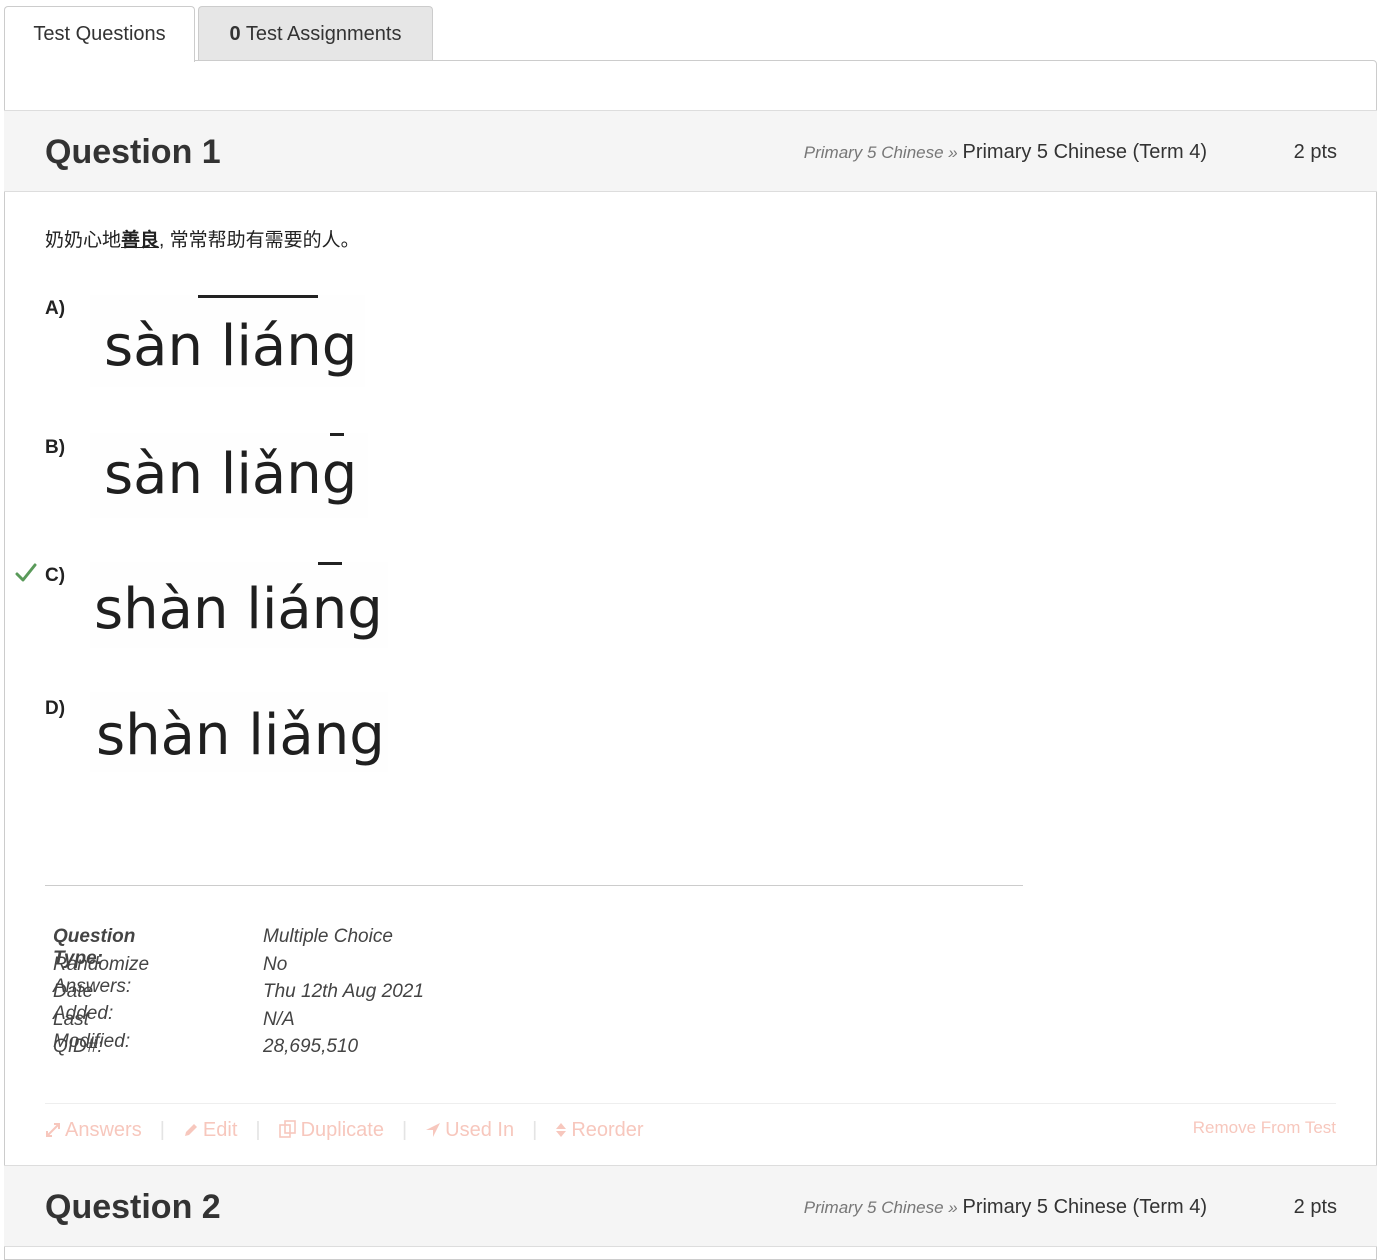 Image resolution: width=1380 pixels, height=1260 pixels. What do you see at coordinates (690, 1103) in the screenshot?
I see `actions-divider` at bounding box center [690, 1103].